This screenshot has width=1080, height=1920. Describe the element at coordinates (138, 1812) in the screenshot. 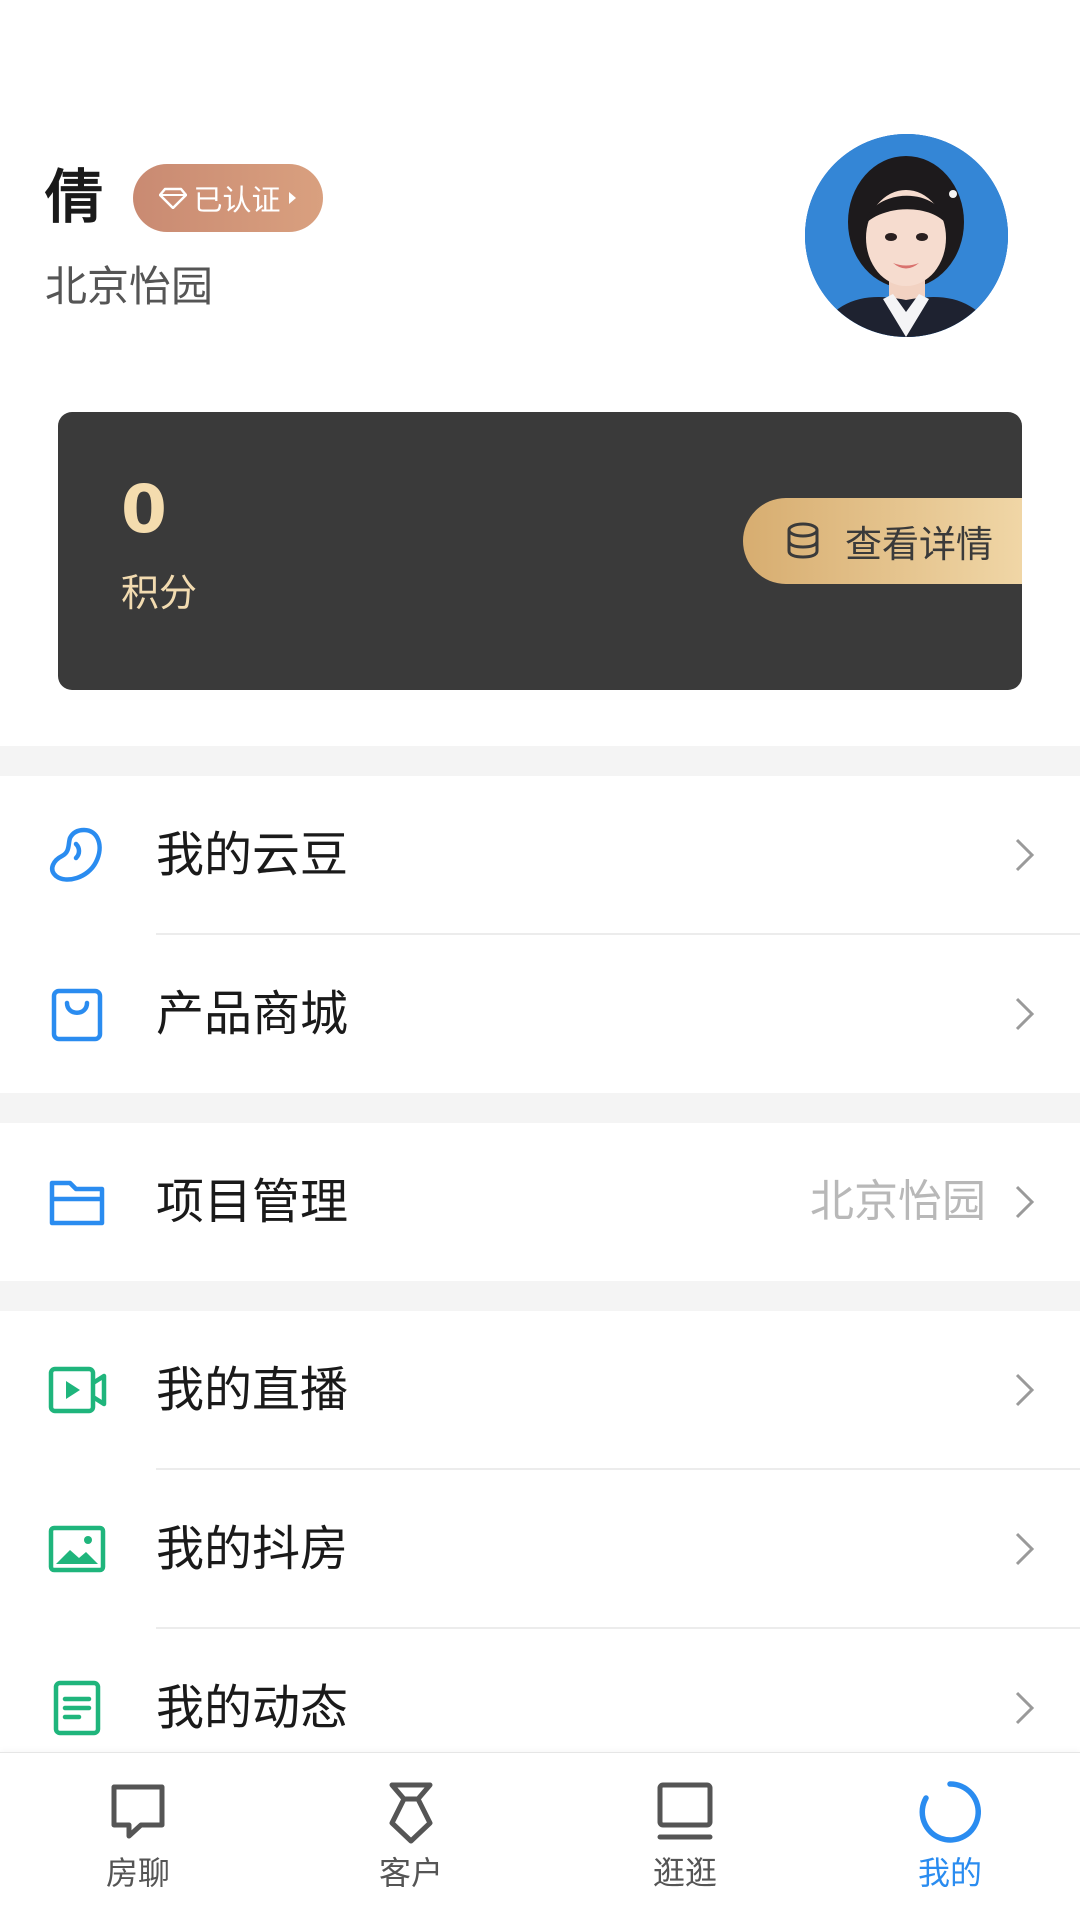

I see `chat-icon` at that location.